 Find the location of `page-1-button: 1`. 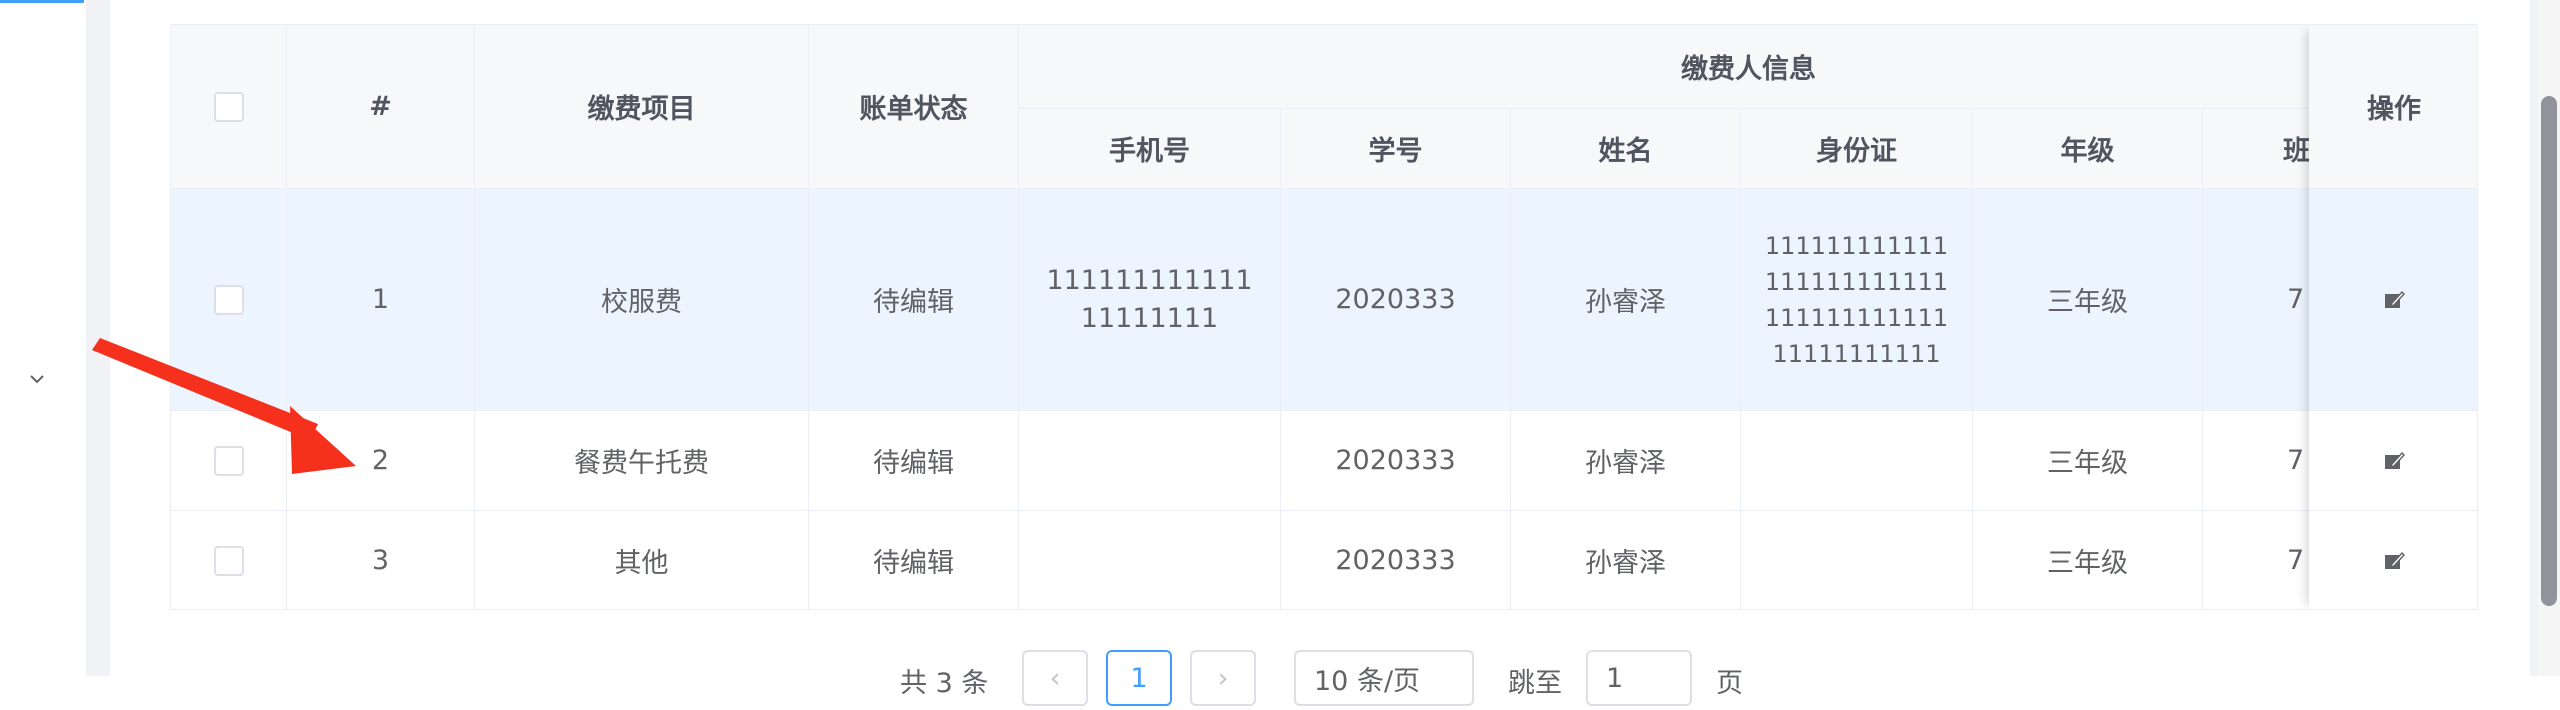

page-1-button: 1 is located at coordinates (1139, 678).